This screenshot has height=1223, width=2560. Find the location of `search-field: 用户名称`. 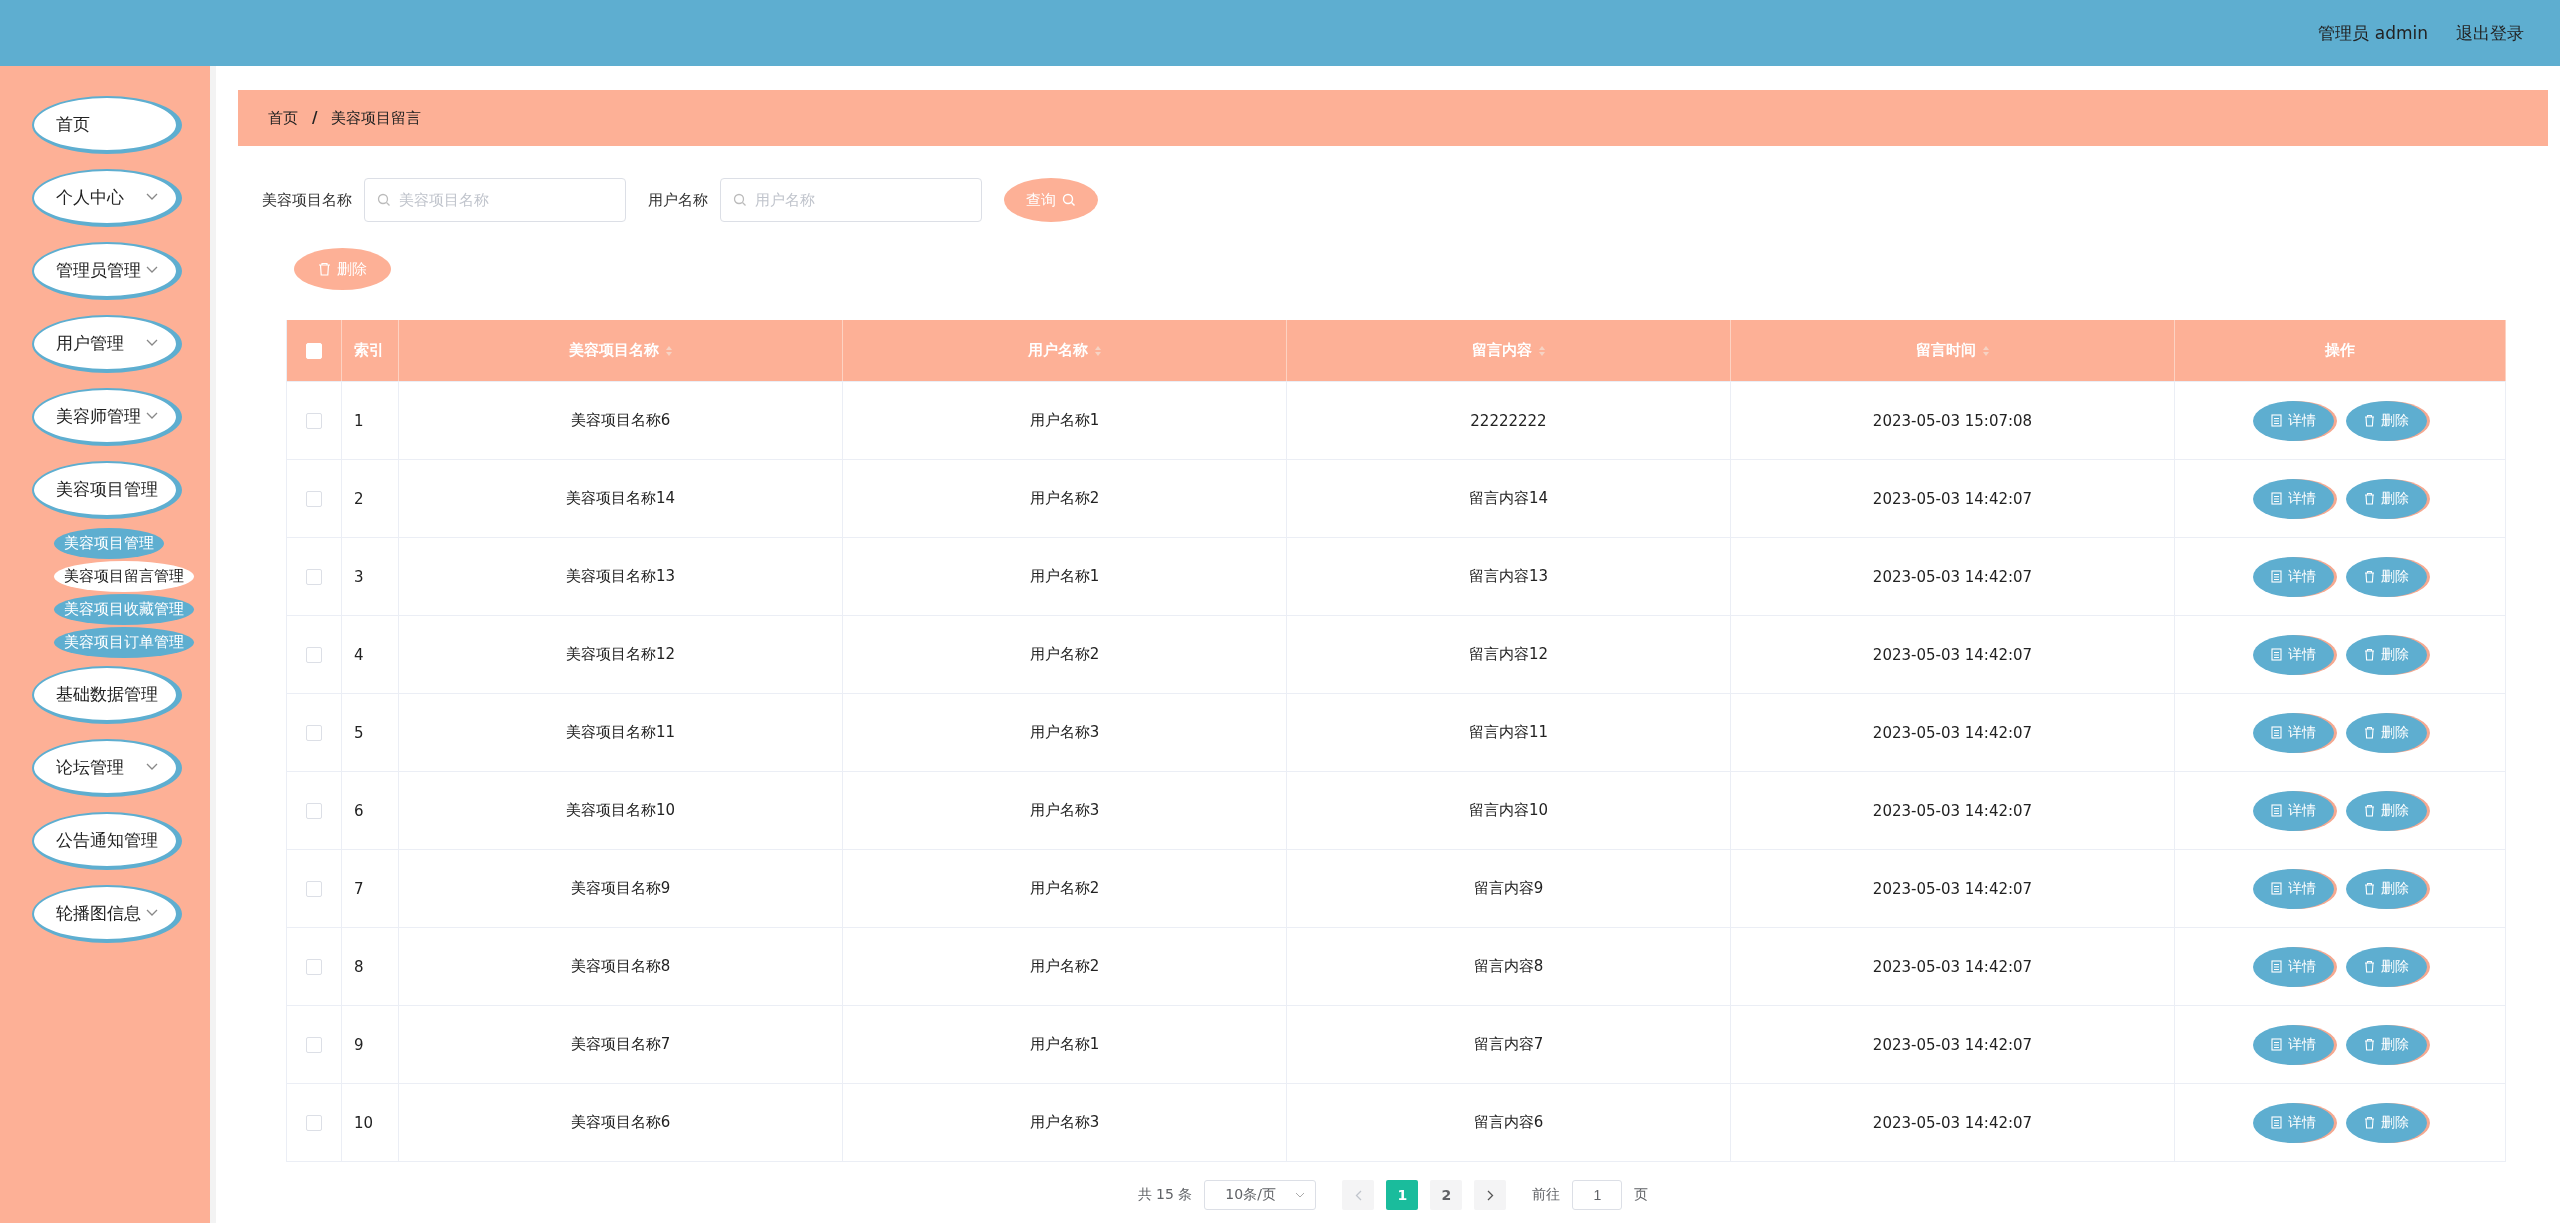

search-field: 用户名称 is located at coordinates (851, 200).